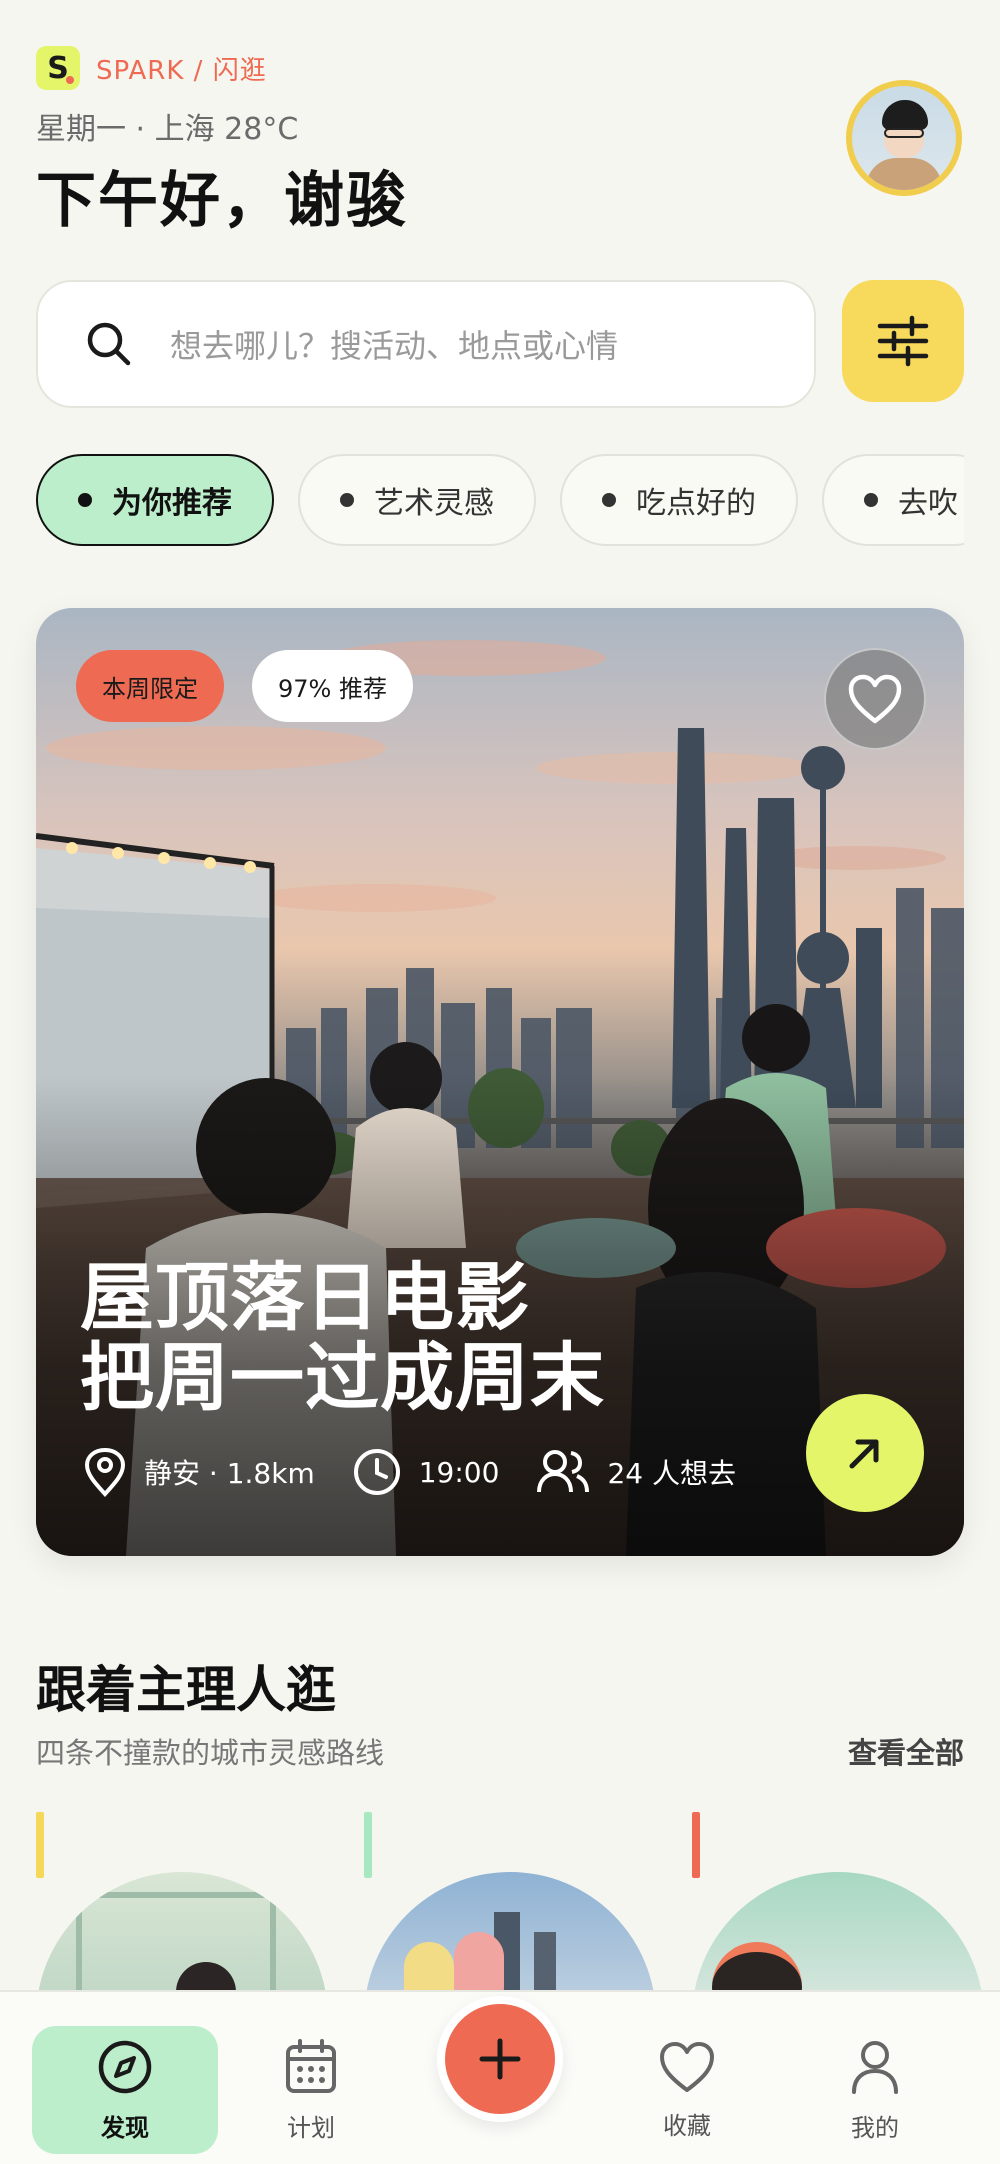  I want to click on event-people: 24 人想去, so click(635, 1472).